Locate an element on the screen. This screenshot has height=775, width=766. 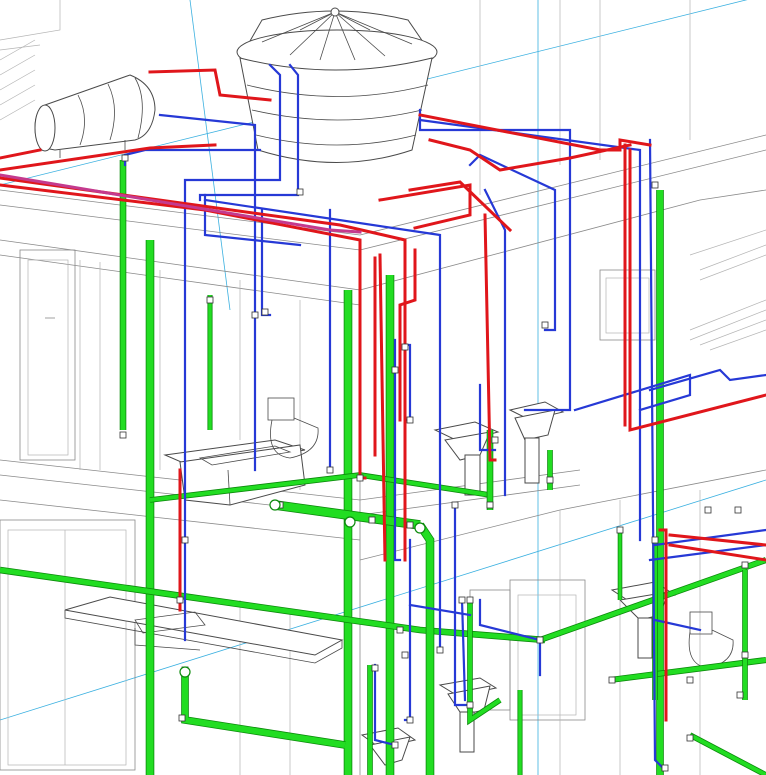
lower-door-panel is located at coordinates (547, 655).